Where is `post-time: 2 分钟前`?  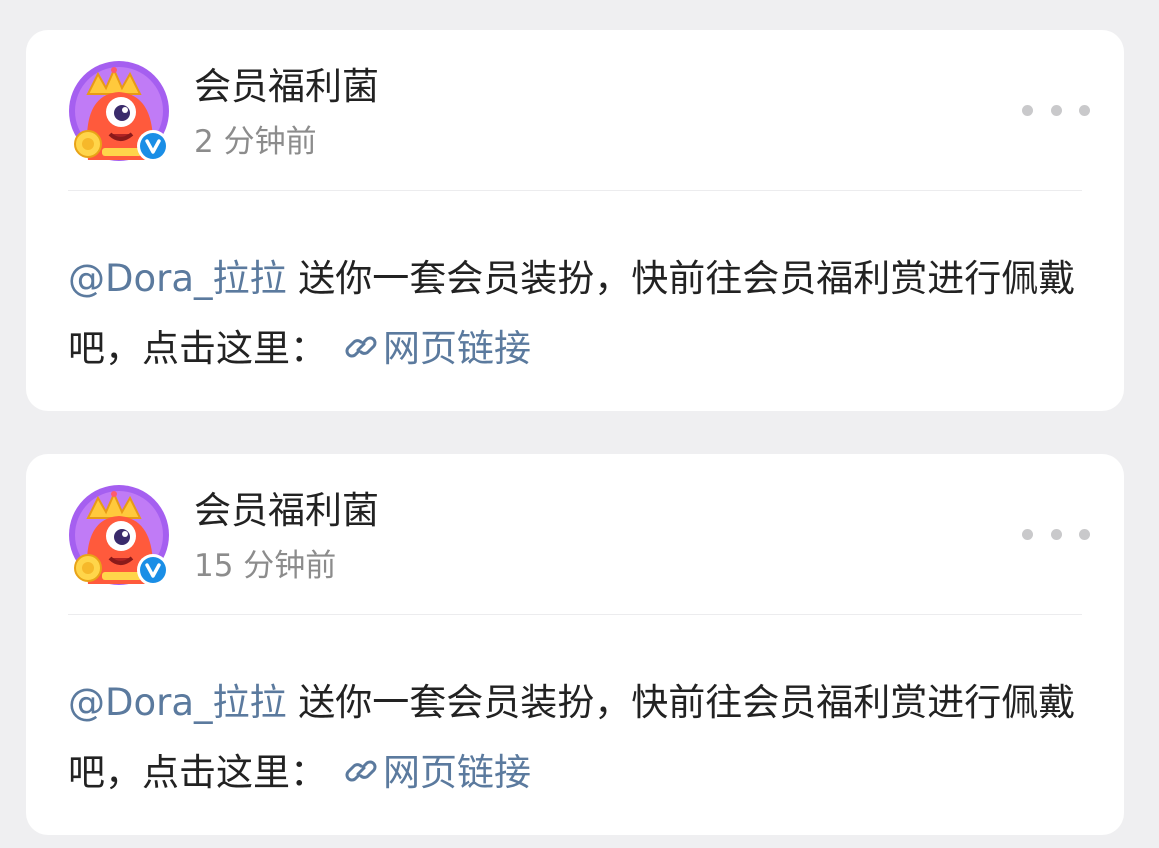
post-time: 2 分钟前 is located at coordinates (255, 142).